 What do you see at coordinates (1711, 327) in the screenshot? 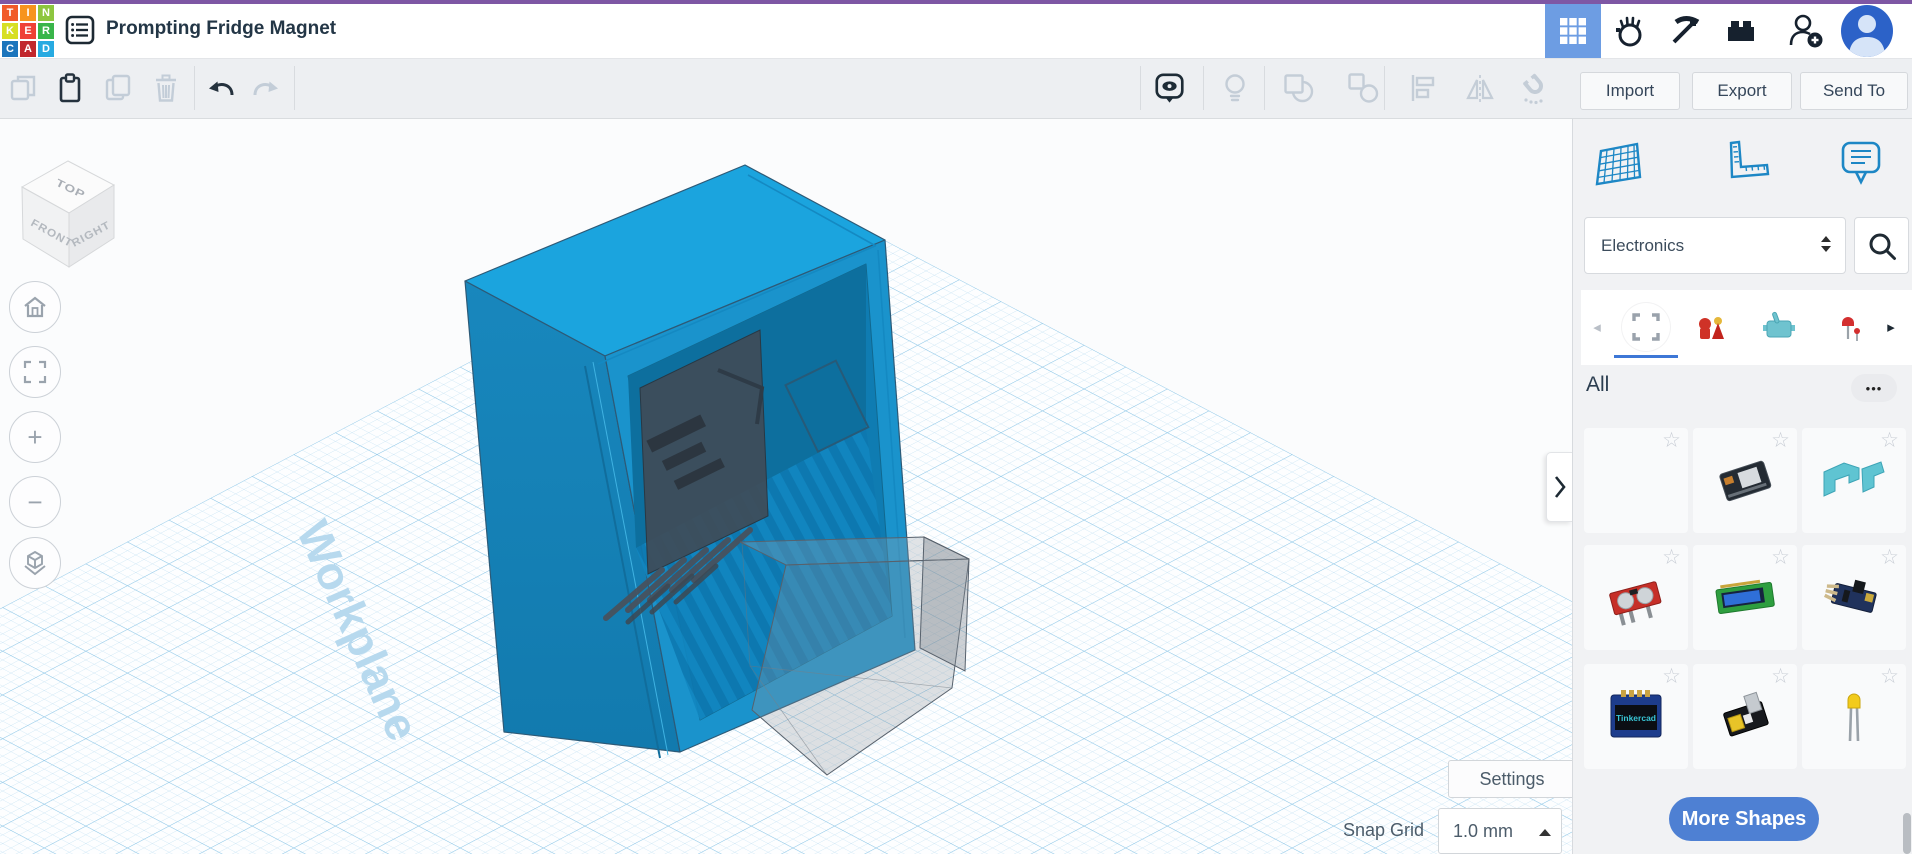
I see `category-tab-figures` at bounding box center [1711, 327].